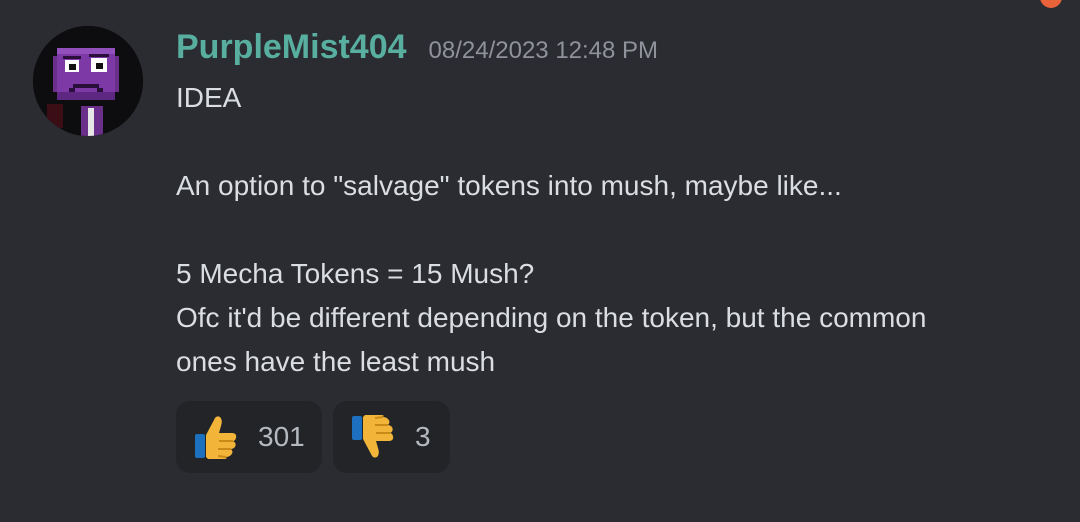  Describe the element at coordinates (355, 273) in the screenshot. I see `message-line: 5 Mecha Tokens = 15 Mush?` at that location.